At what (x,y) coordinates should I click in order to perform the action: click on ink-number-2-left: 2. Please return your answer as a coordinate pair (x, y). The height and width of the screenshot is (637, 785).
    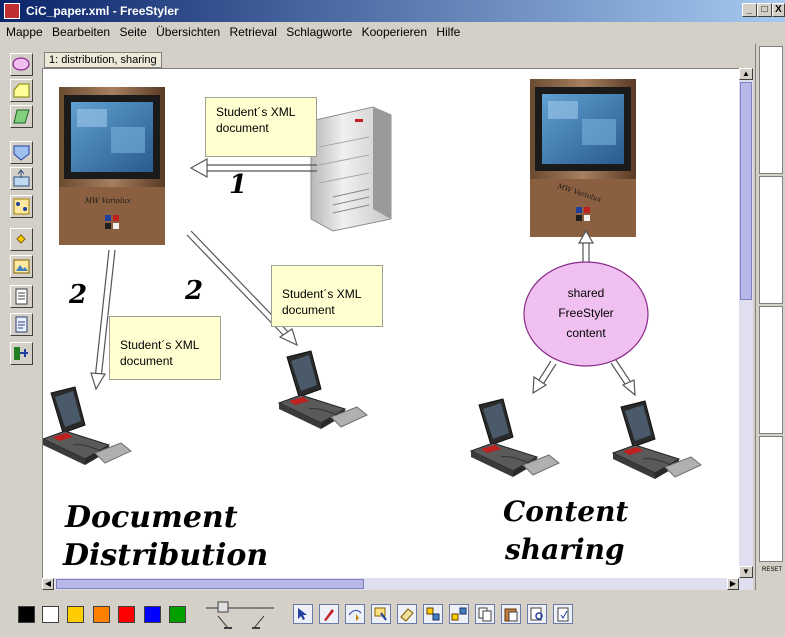
    Looking at the image, I should click on (77, 295).